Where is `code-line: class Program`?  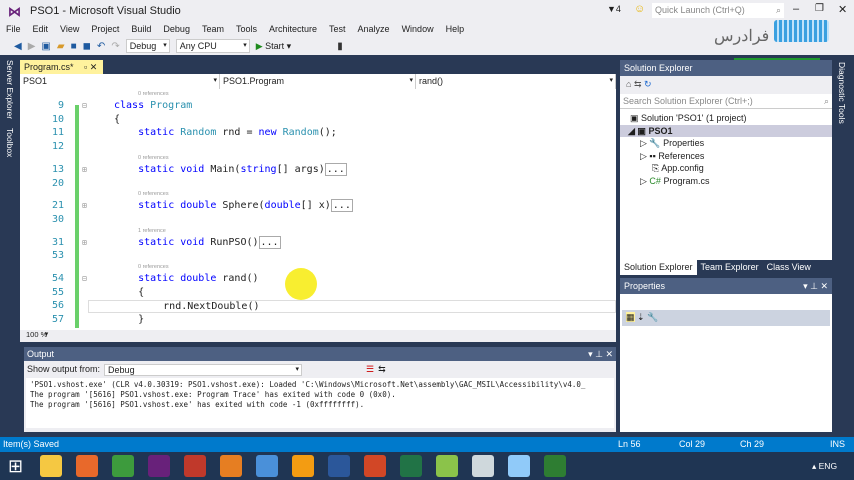 code-line: class Program is located at coordinates (153, 105).